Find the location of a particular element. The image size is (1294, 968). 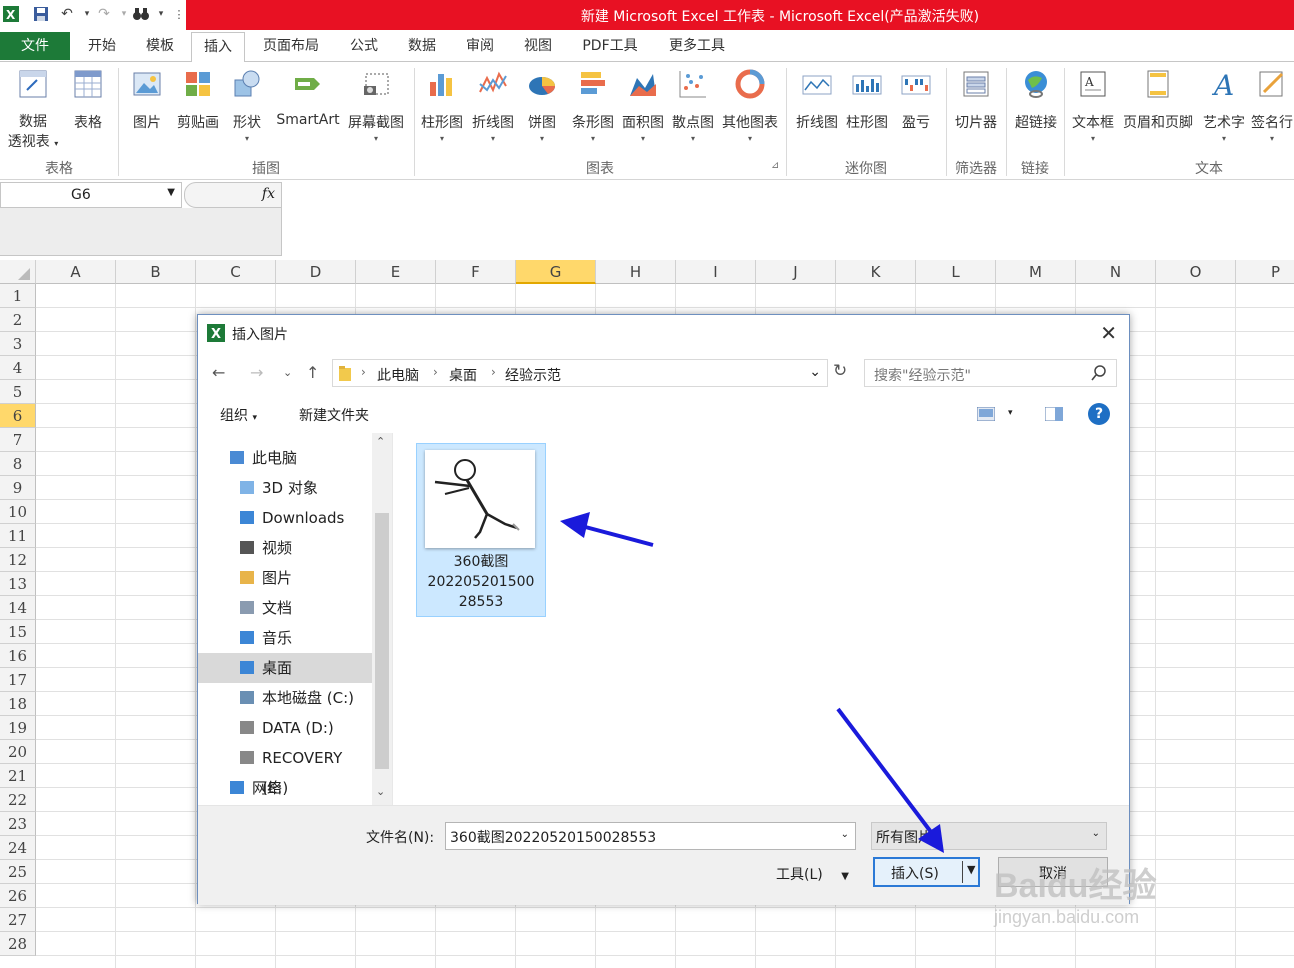

binoculars-icon is located at coordinates (141, 14).